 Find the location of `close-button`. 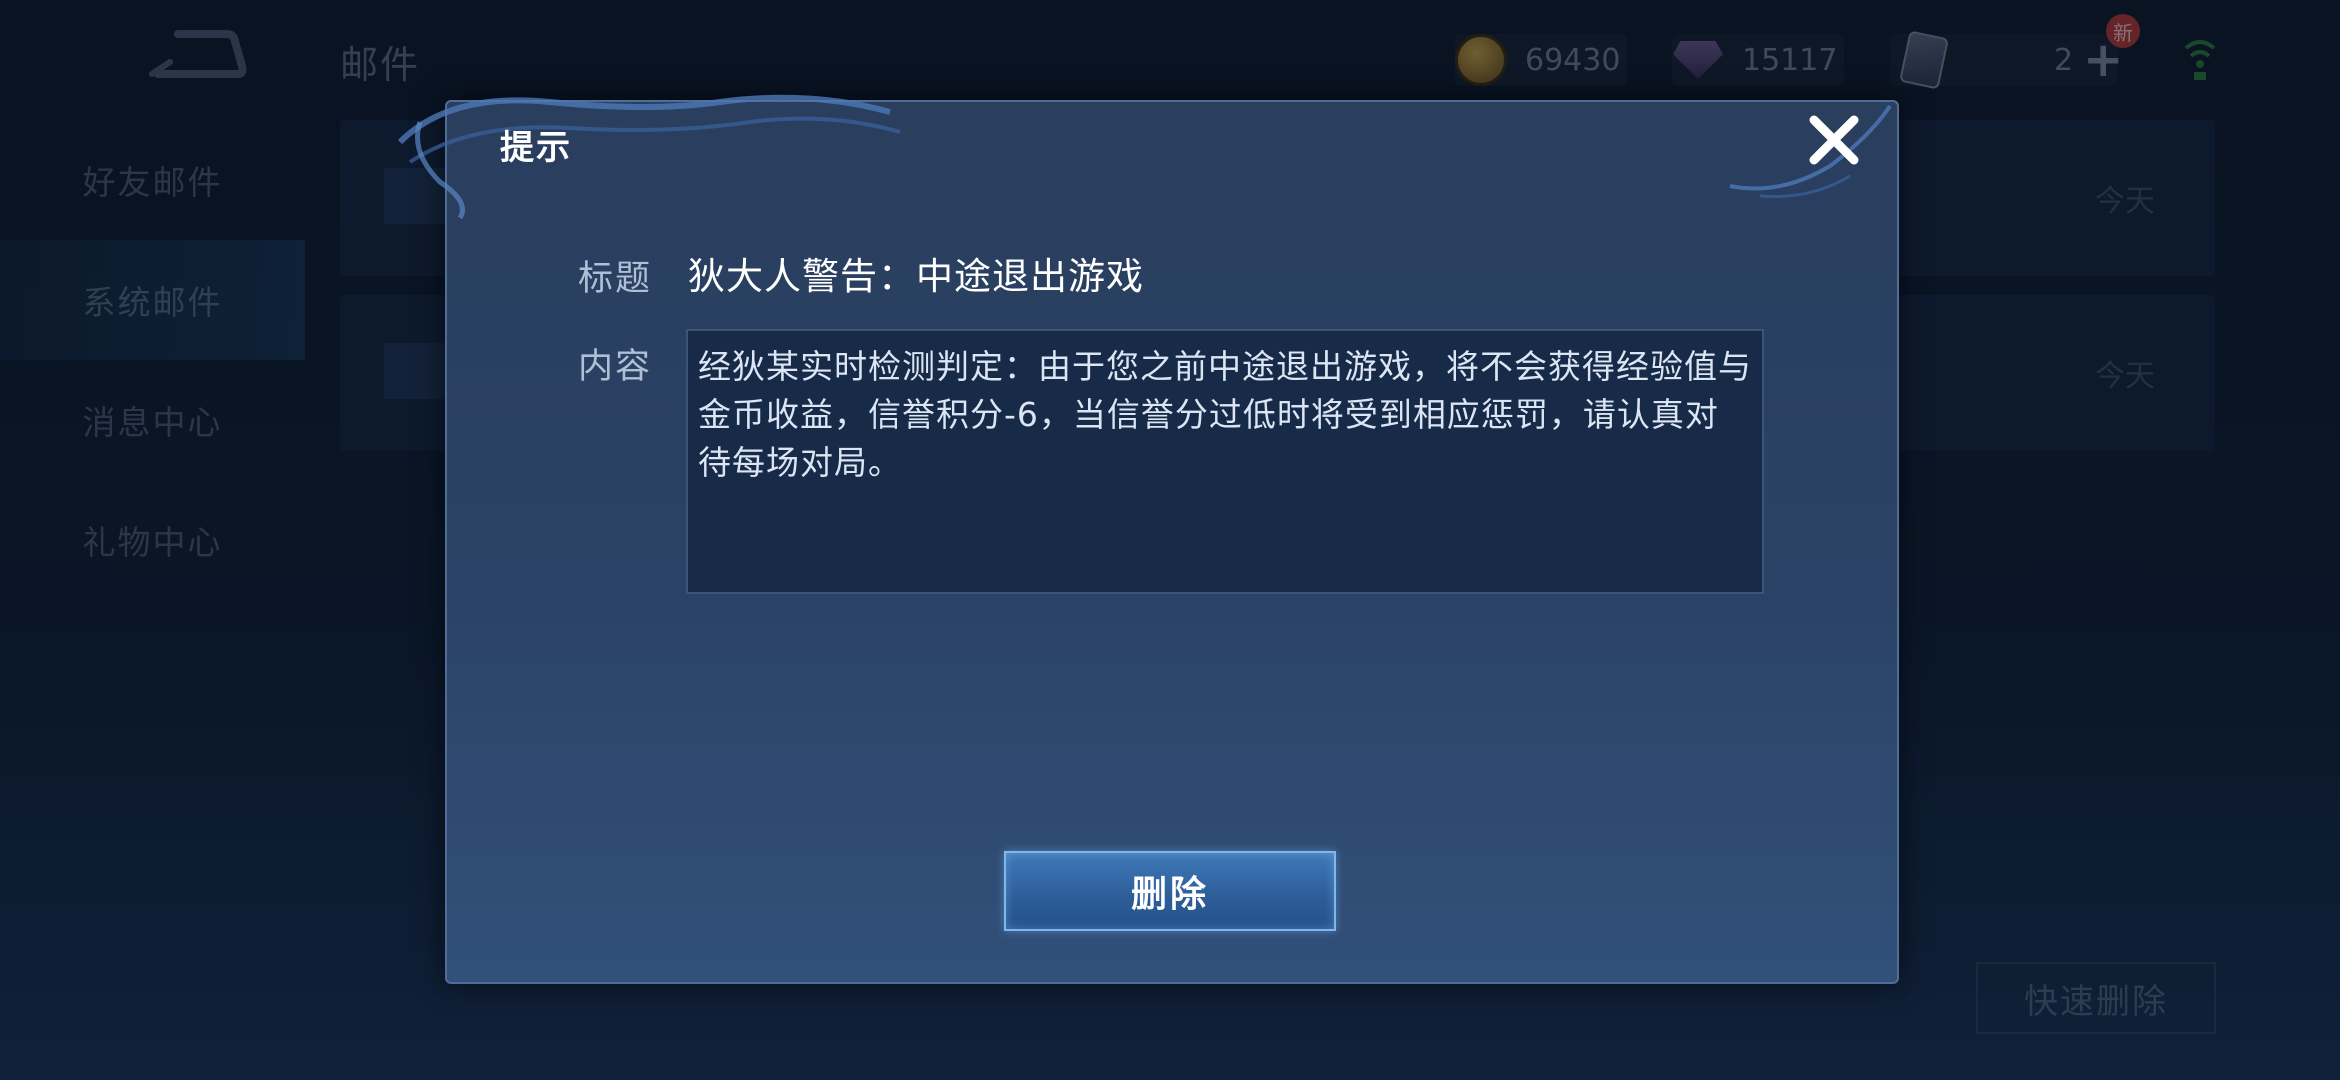

close-button is located at coordinates (1834, 140).